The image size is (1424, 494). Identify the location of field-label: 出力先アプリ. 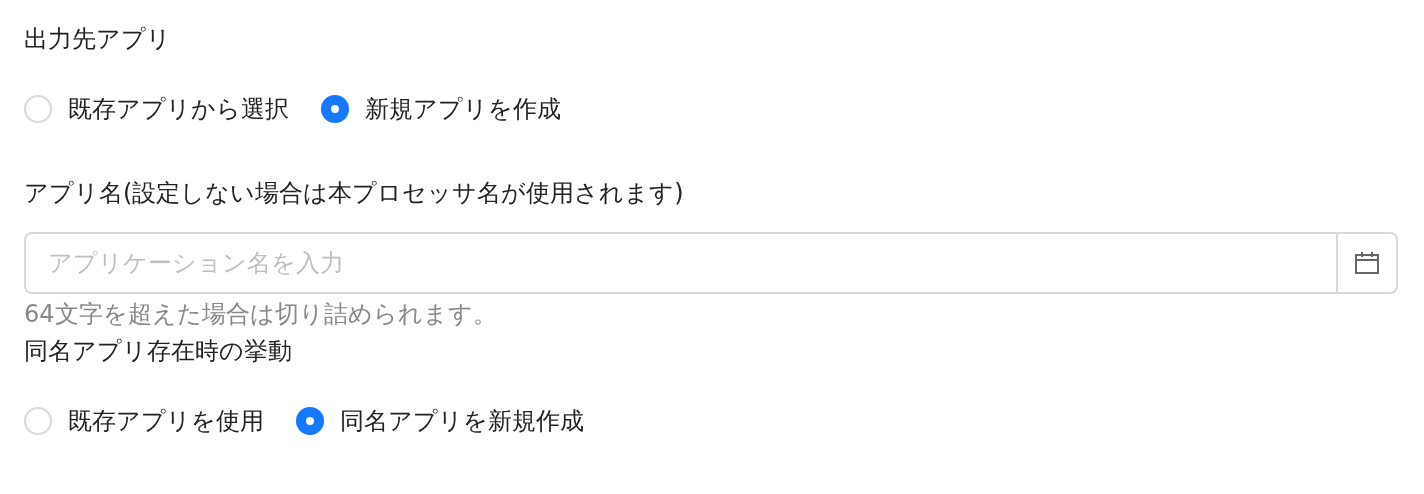
(98, 39).